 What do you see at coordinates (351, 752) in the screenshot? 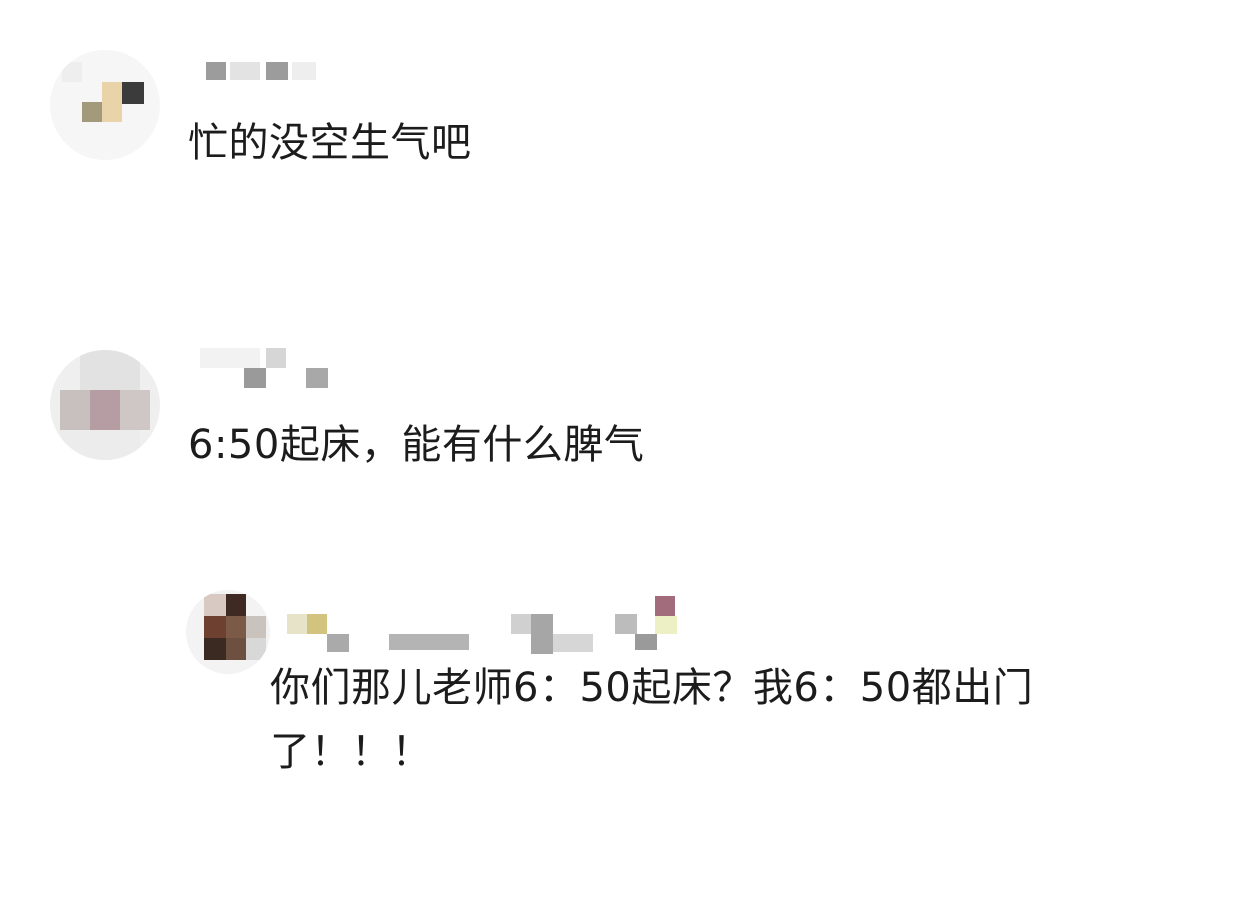
I see `reply-text-line: 了！！！` at bounding box center [351, 752].